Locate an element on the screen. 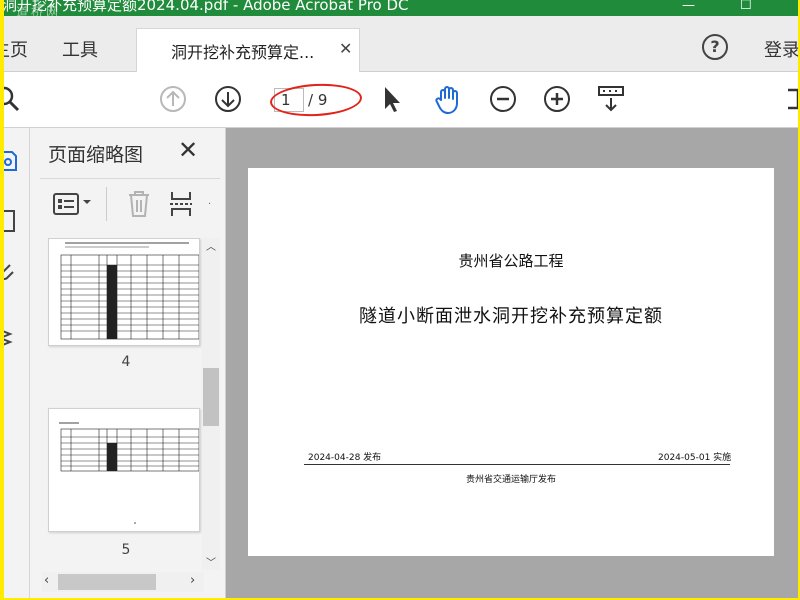  more-tools-icon: · is located at coordinates (209, 204).